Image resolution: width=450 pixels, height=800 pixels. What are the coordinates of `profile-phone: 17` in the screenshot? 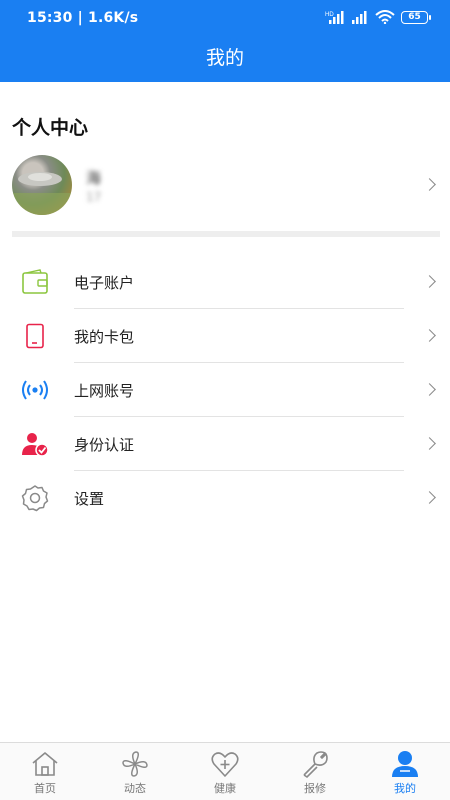 It's located at (94, 197).